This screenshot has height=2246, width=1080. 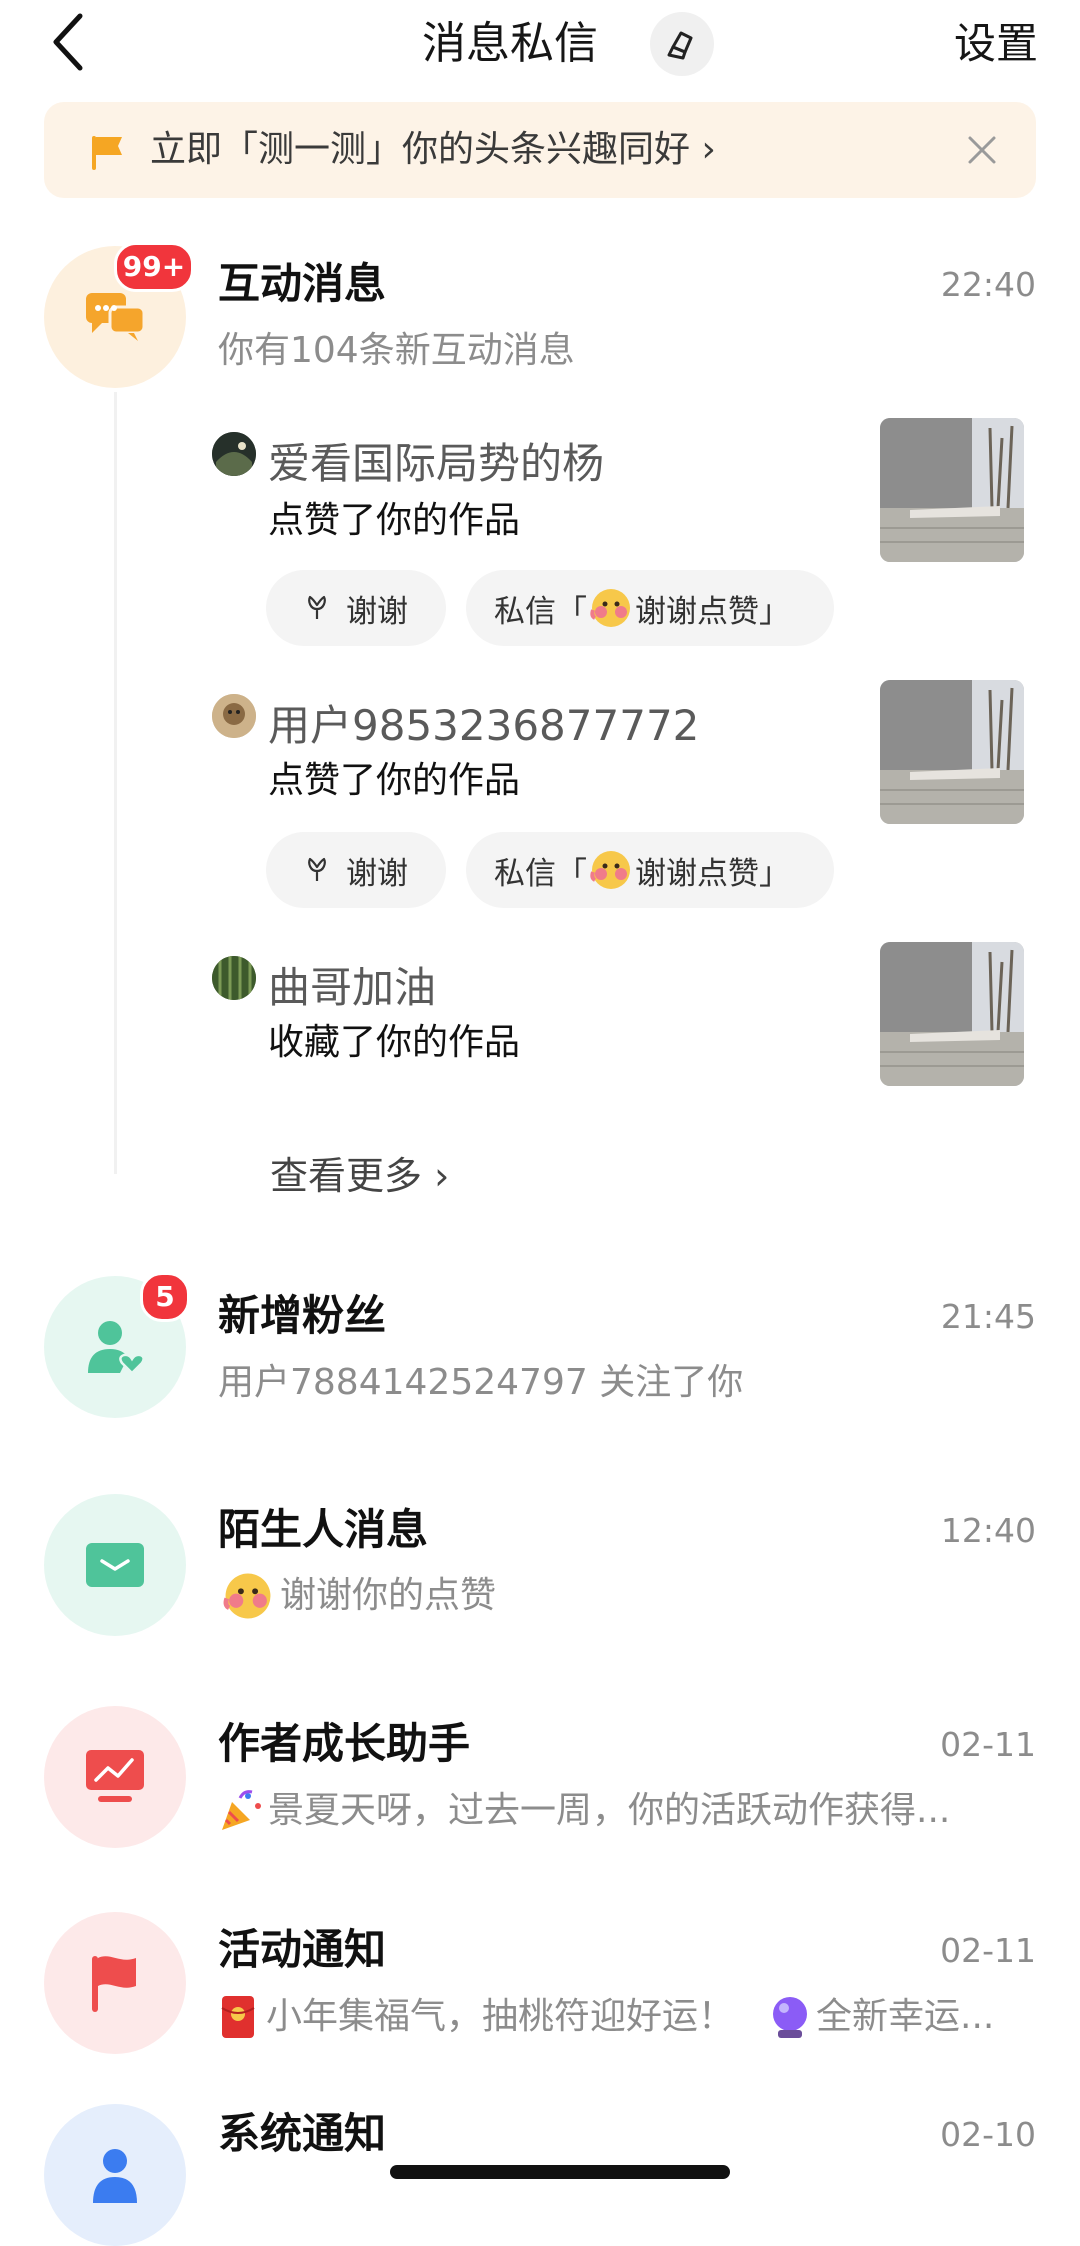 I want to click on chart-monitor-icon, so click(x=115, y=1776).